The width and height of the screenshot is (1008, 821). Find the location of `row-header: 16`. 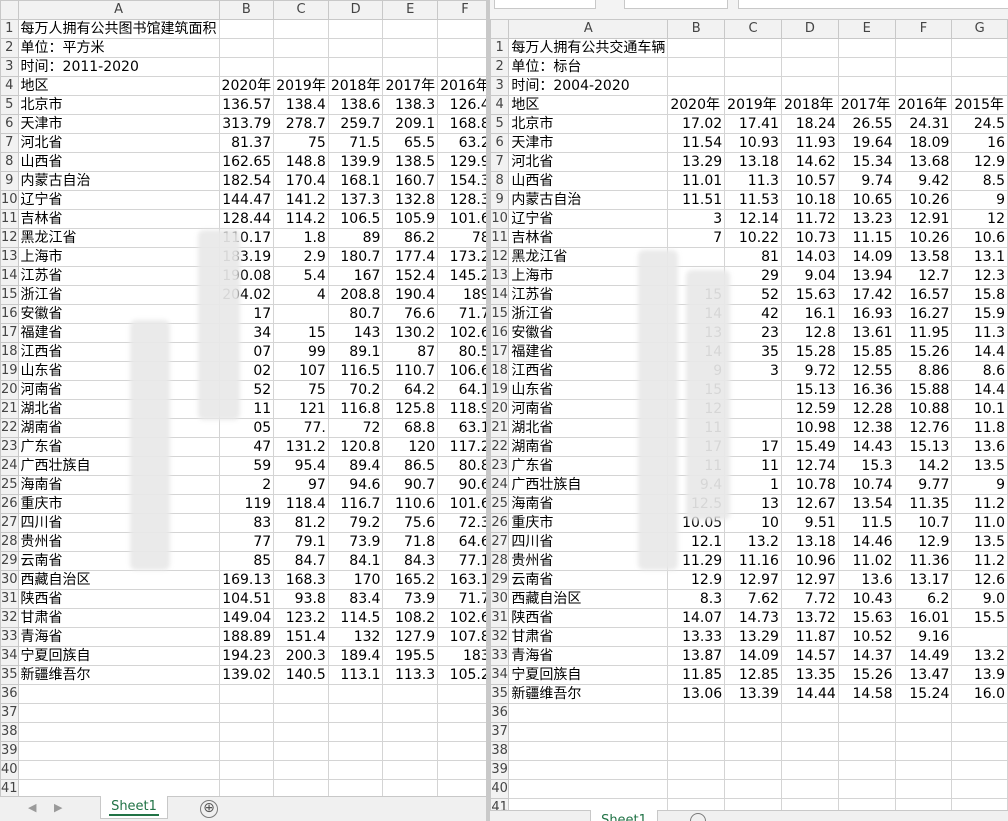

row-header: 16 is located at coordinates (500, 333).